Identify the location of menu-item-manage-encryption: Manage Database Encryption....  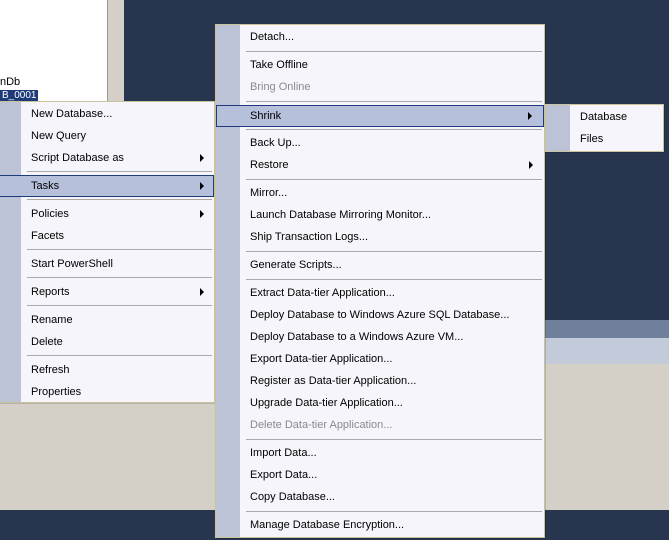
(380, 525).